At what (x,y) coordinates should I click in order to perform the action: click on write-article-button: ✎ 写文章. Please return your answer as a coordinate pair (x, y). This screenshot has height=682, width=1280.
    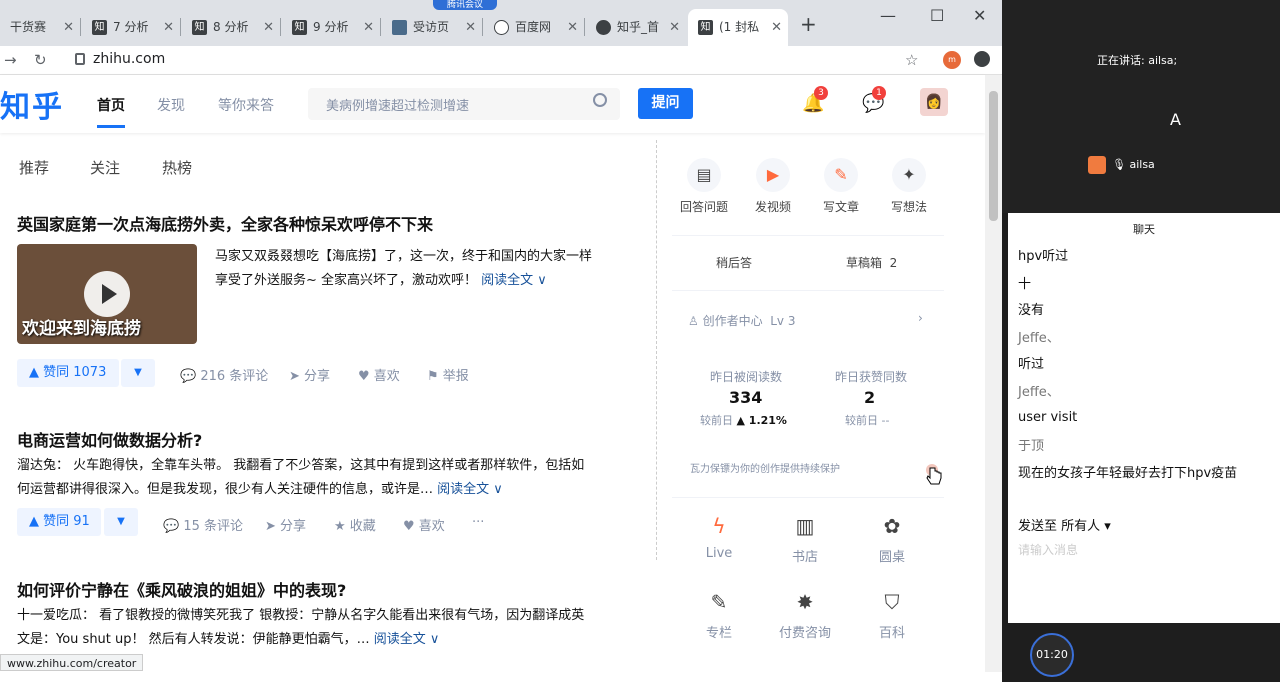
    Looking at the image, I should click on (841, 186).